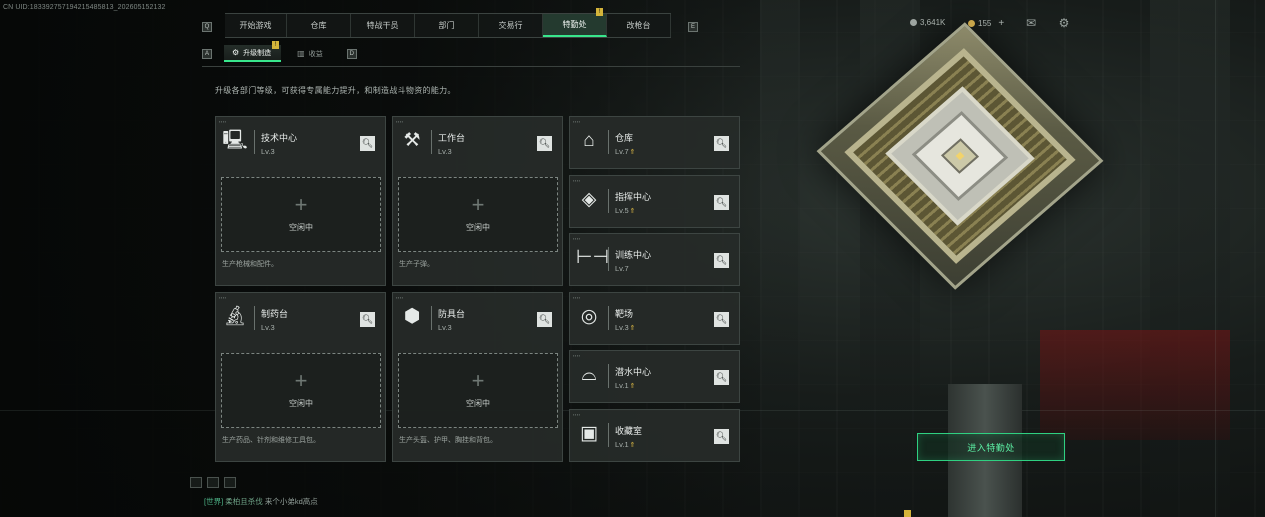 Image resolution: width=1265 pixels, height=517 pixels. I want to click on facility-name: 仓库, so click(624, 138).